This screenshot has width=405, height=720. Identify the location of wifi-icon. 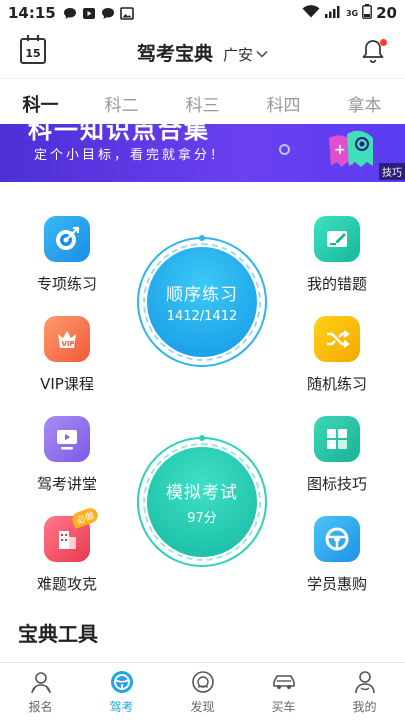
(311, 13).